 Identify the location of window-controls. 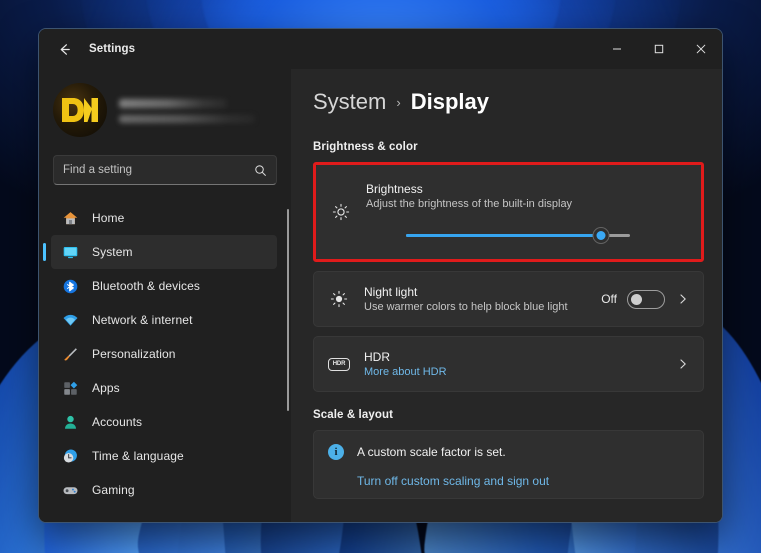
(659, 49).